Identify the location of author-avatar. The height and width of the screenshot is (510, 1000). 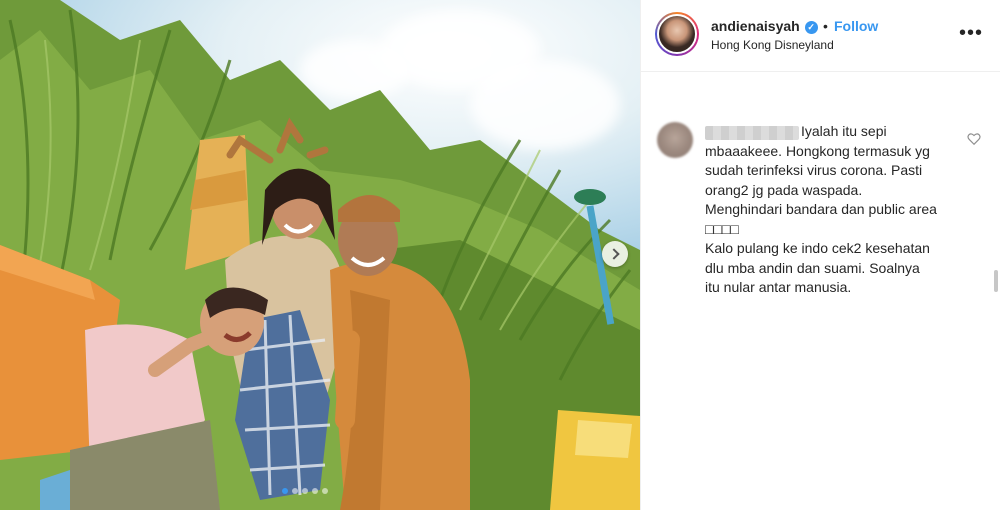
(677, 34).